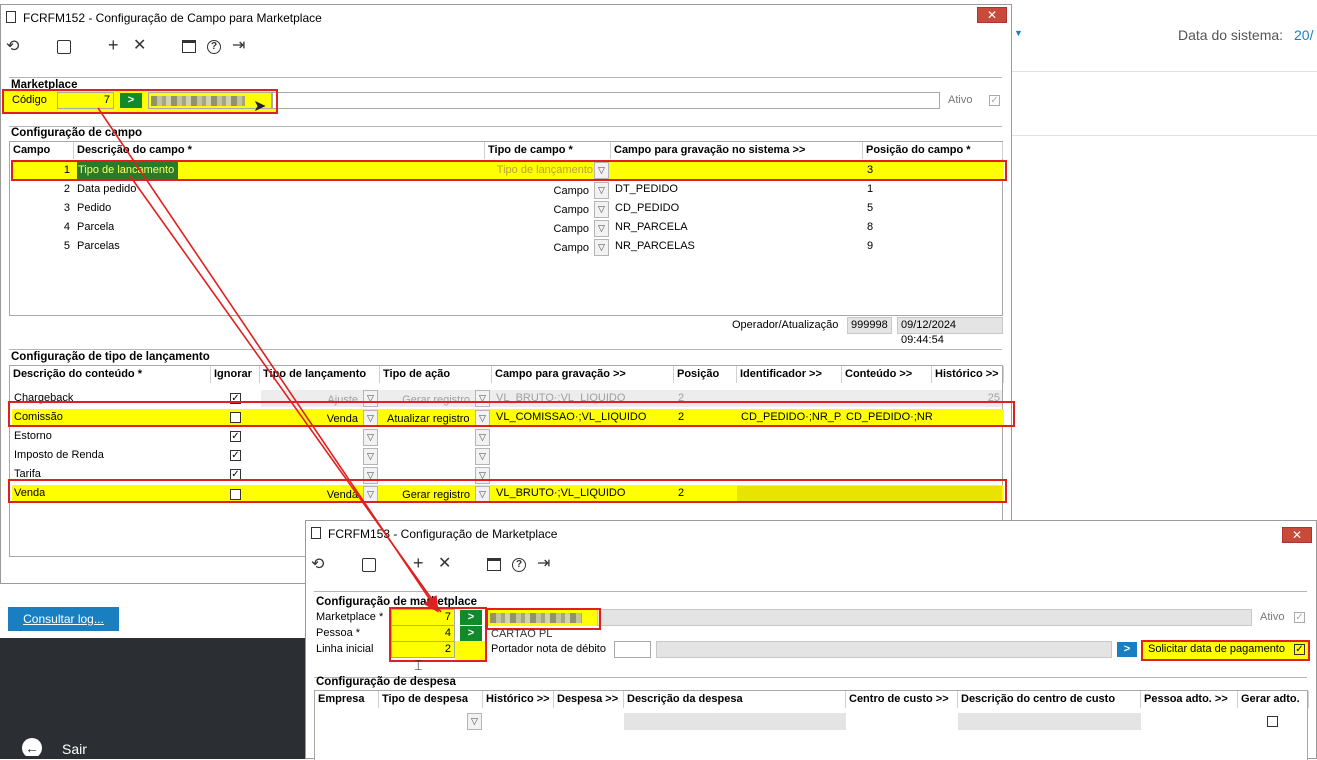 This screenshot has width=1317, height=760. What do you see at coordinates (789, 374) in the screenshot?
I see `col-header-identificador: Identificador >>` at bounding box center [789, 374].